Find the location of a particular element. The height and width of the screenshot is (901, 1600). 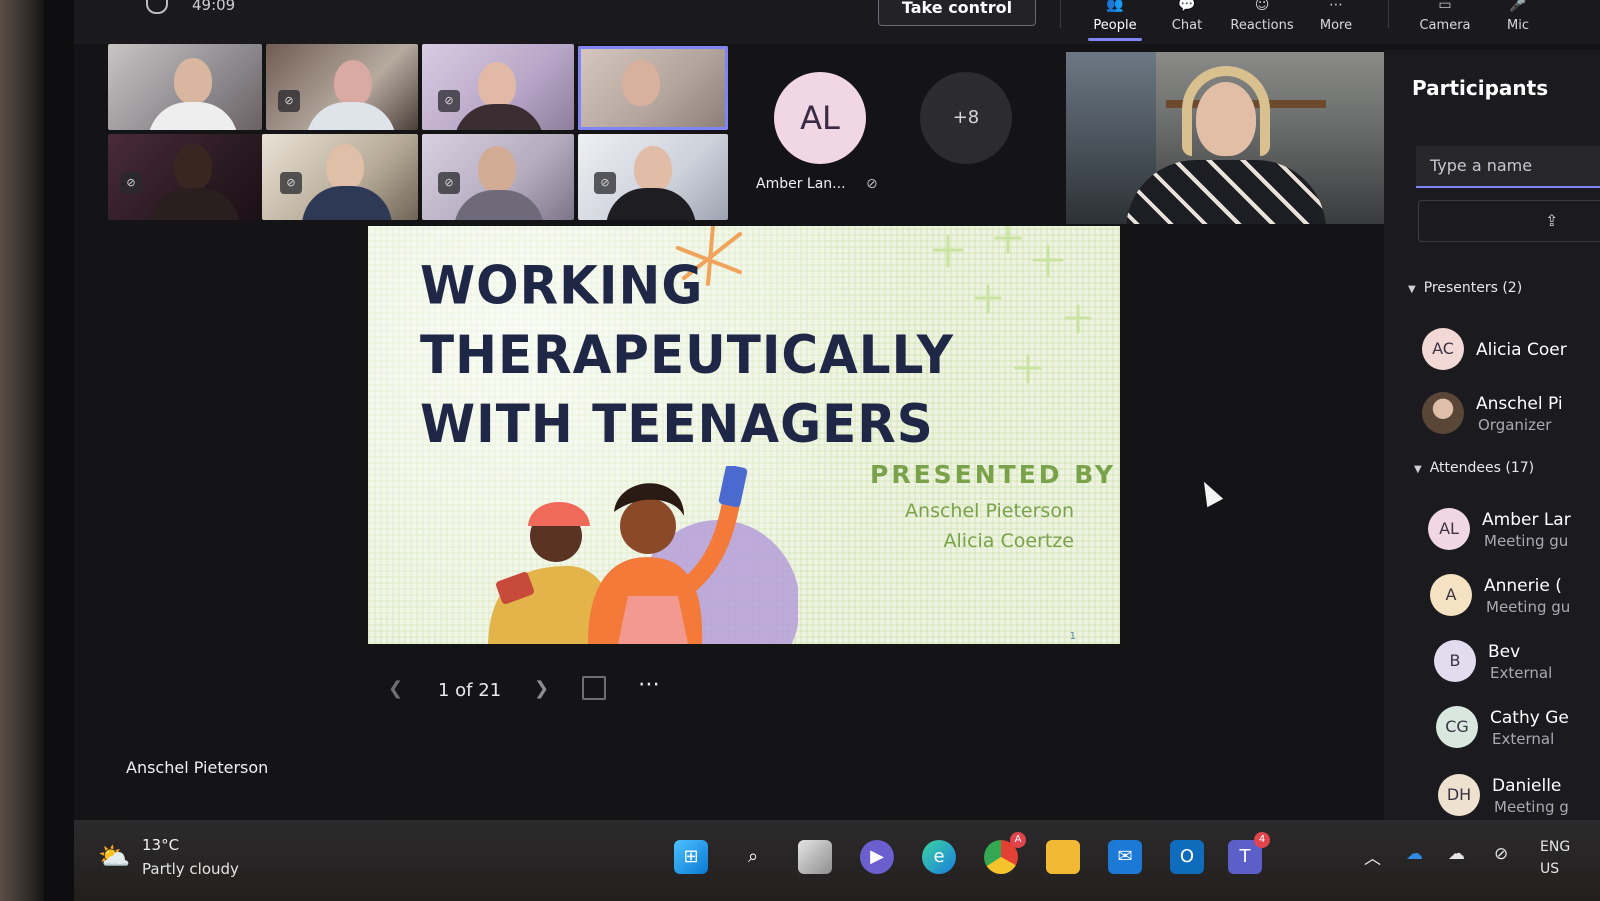

reactions-label: Reactions is located at coordinates (1262, 25).